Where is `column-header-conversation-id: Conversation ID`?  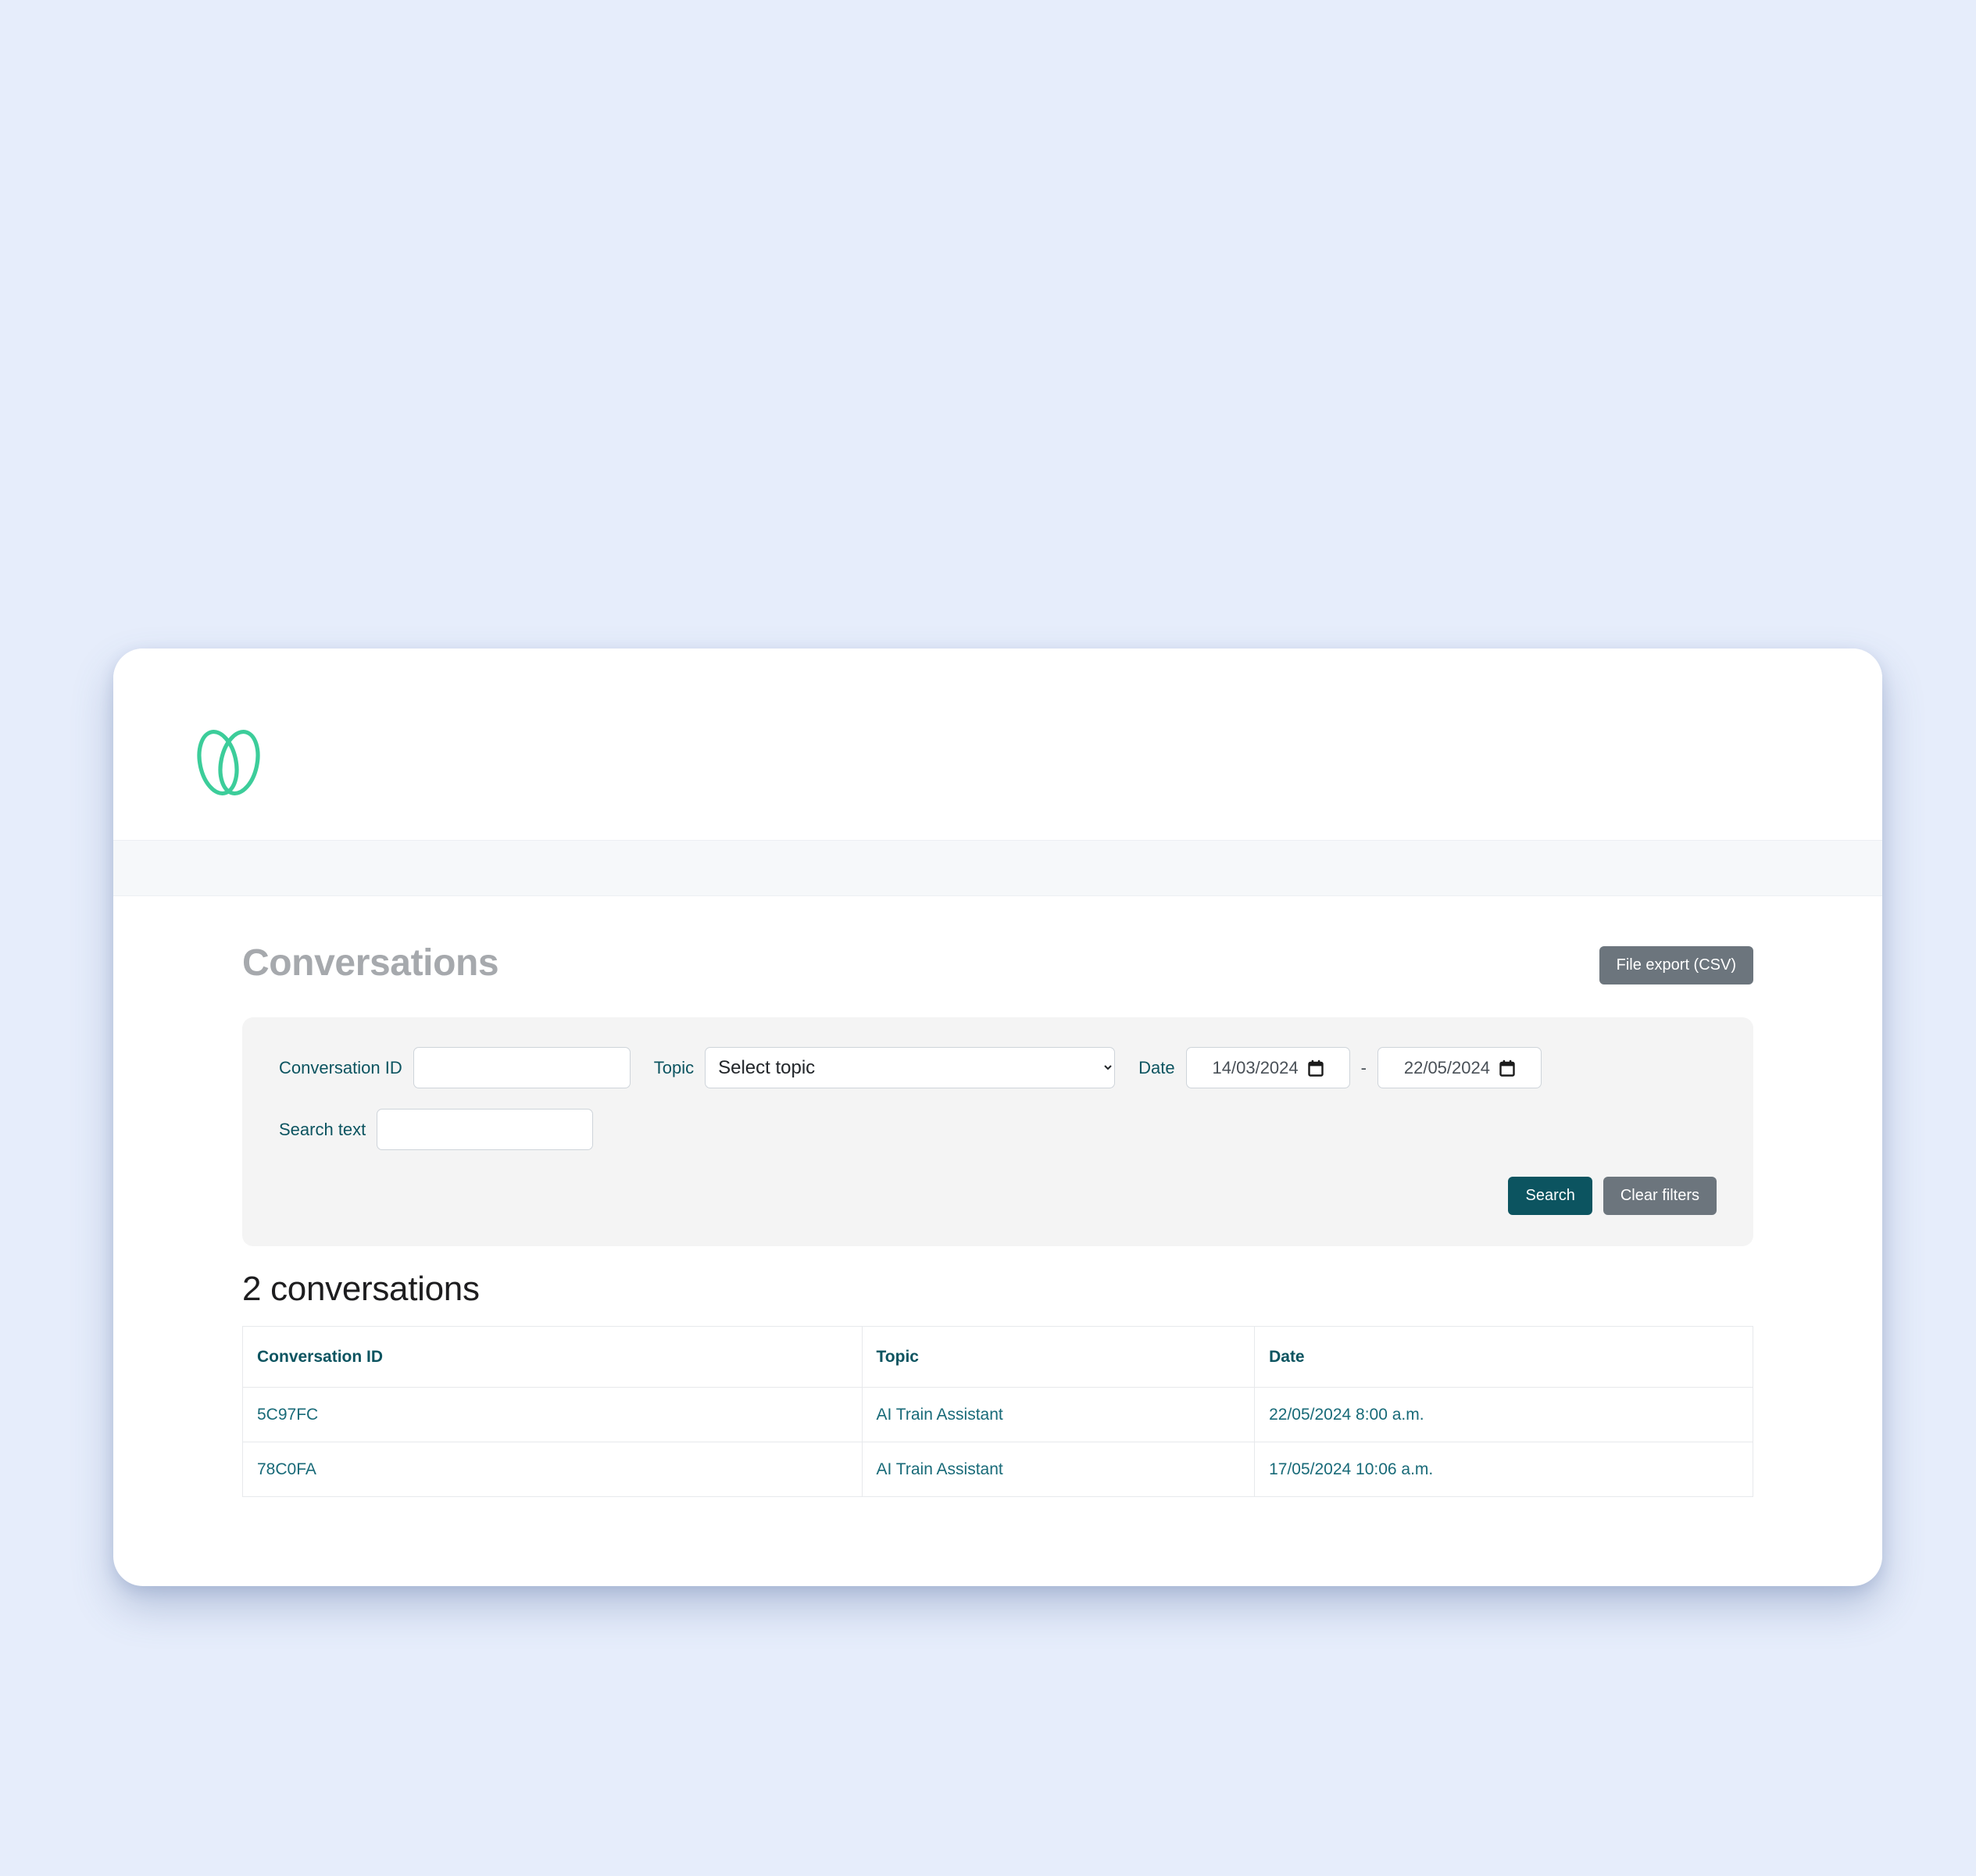 column-header-conversation-id: Conversation ID is located at coordinates (552, 1357).